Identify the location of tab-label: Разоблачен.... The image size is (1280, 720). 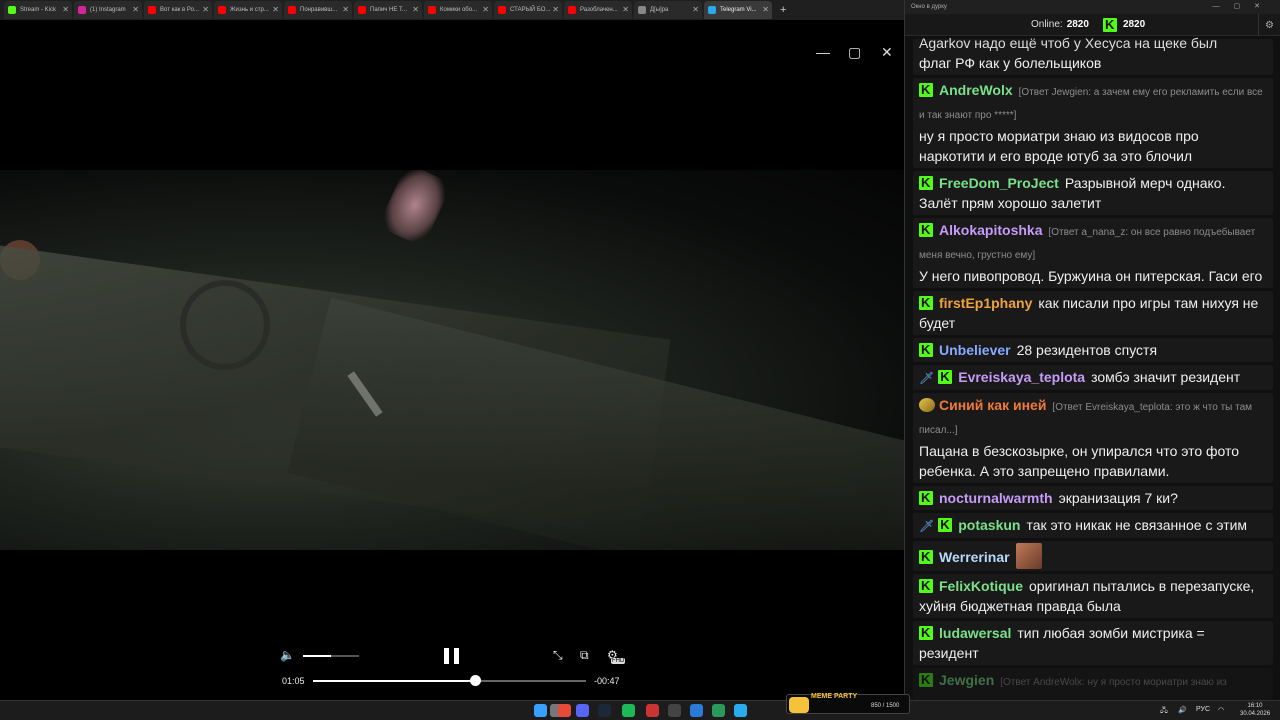
(599, 10).